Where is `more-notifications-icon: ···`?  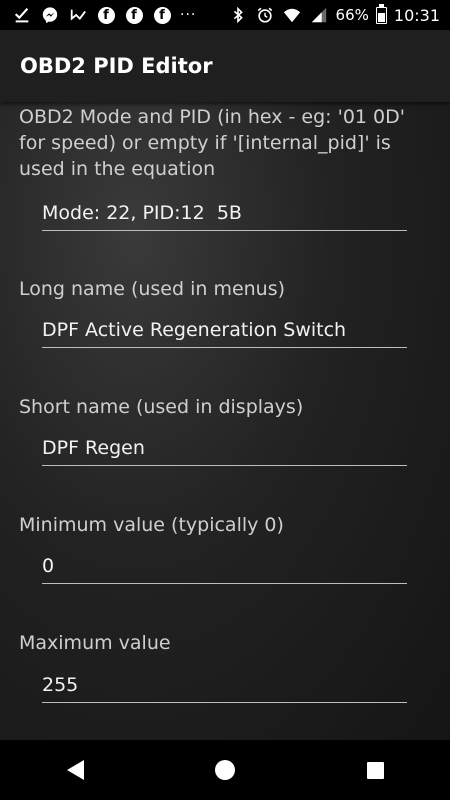
more-notifications-icon: ··· is located at coordinates (188, 15).